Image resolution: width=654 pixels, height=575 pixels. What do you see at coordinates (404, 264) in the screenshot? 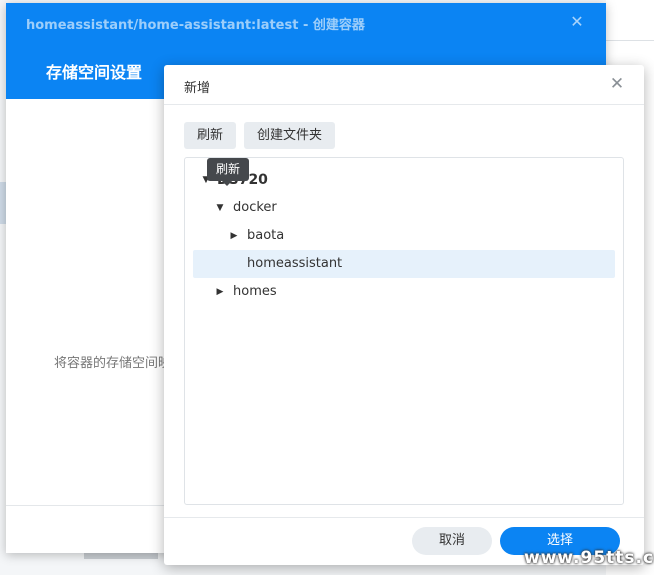
I see `tree-item-homeassistant: homeassistant` at bounding box center [404, 264].